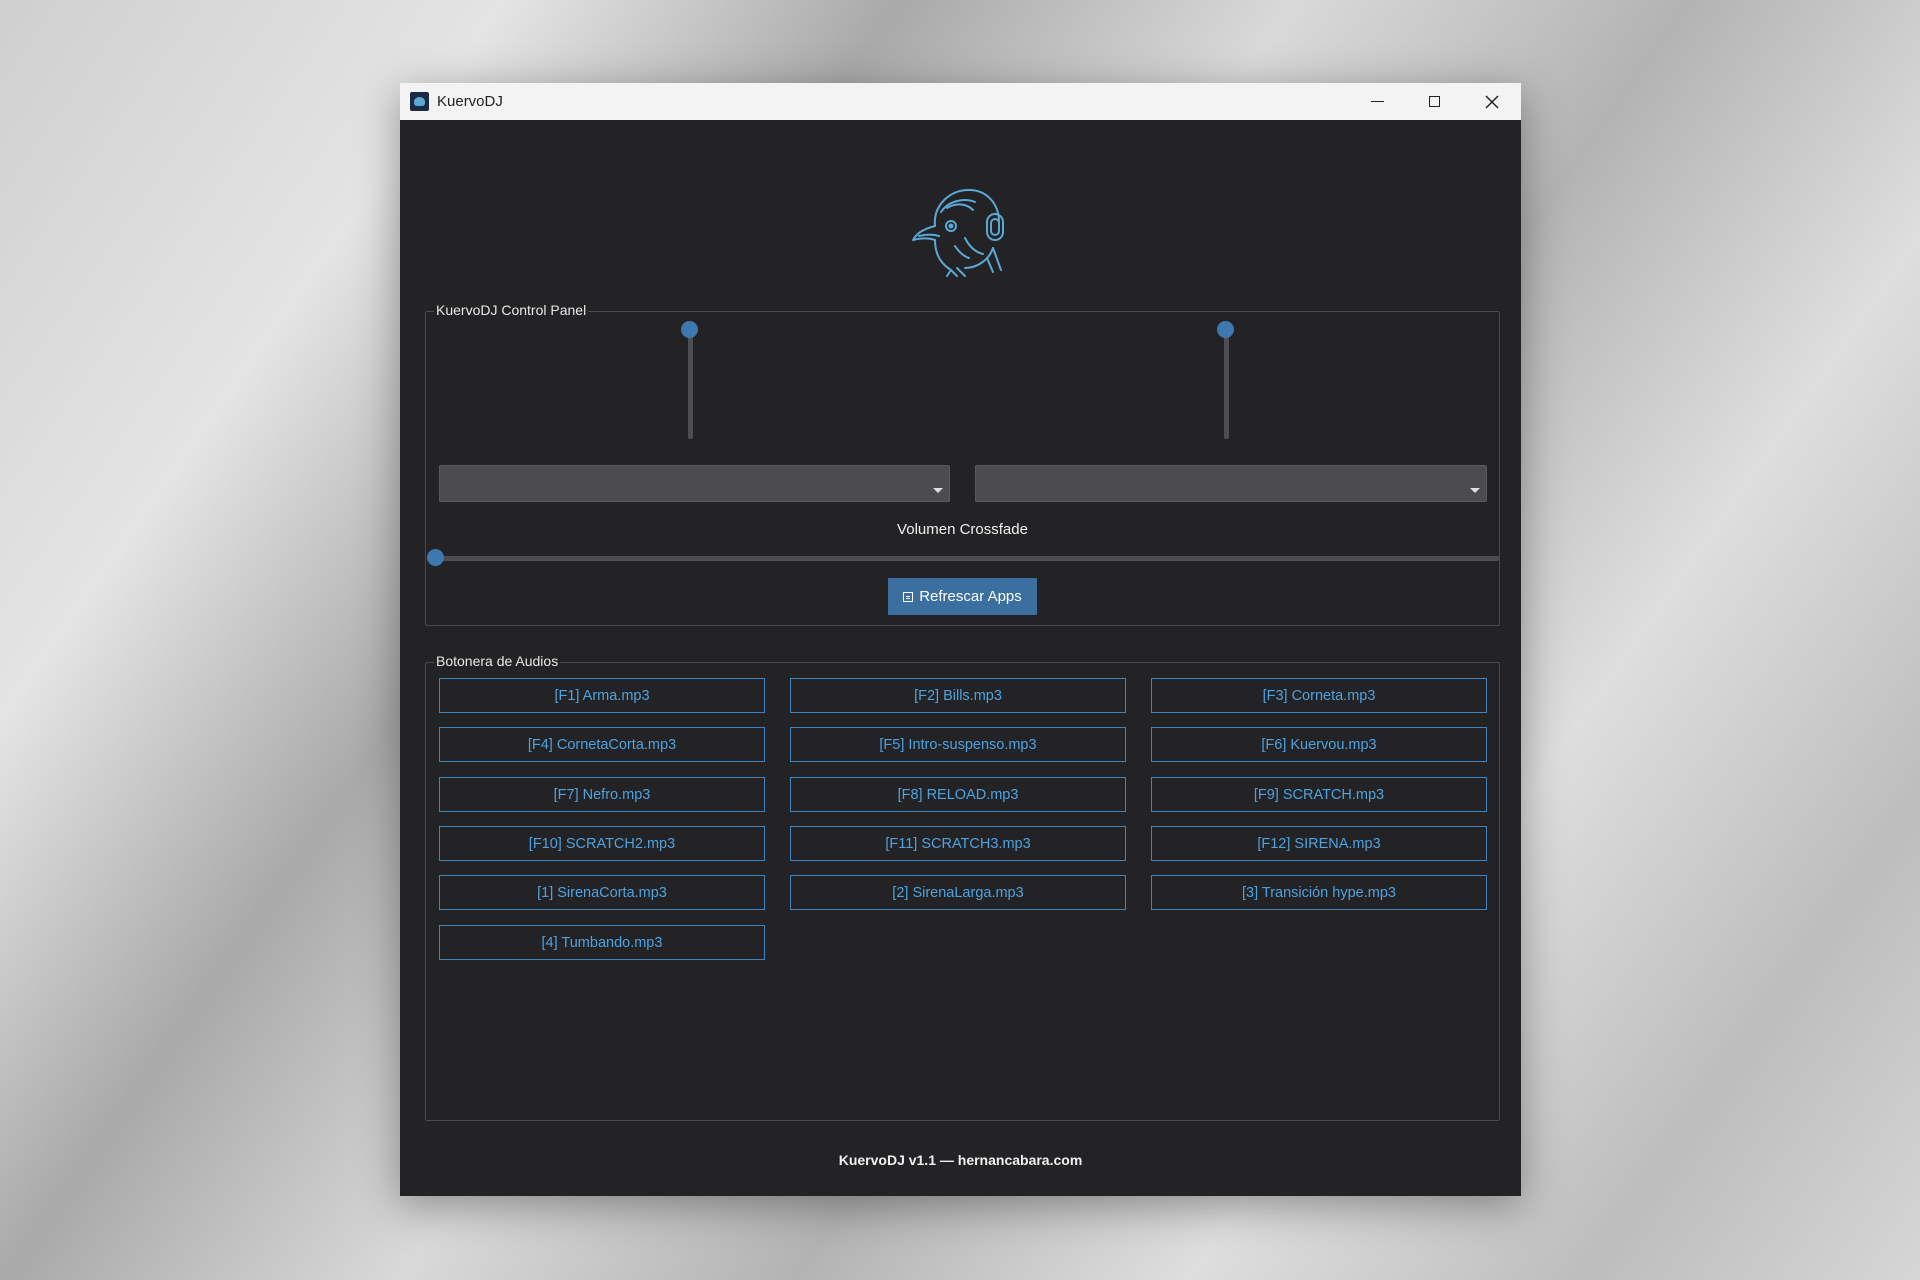 This screenshot has height=1280, width=1920. What do you see at coordinates (602, 843) in the screenshot?
I see `audio-button-f10: [F10] SCRATCH2.mp3` at bounding box center [602, 843].